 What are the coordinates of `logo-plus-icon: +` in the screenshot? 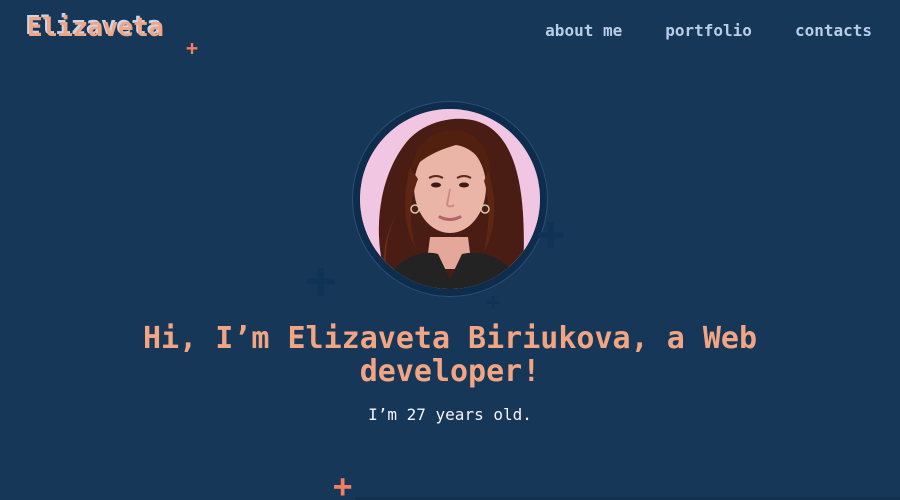 It's located at (192, 48).